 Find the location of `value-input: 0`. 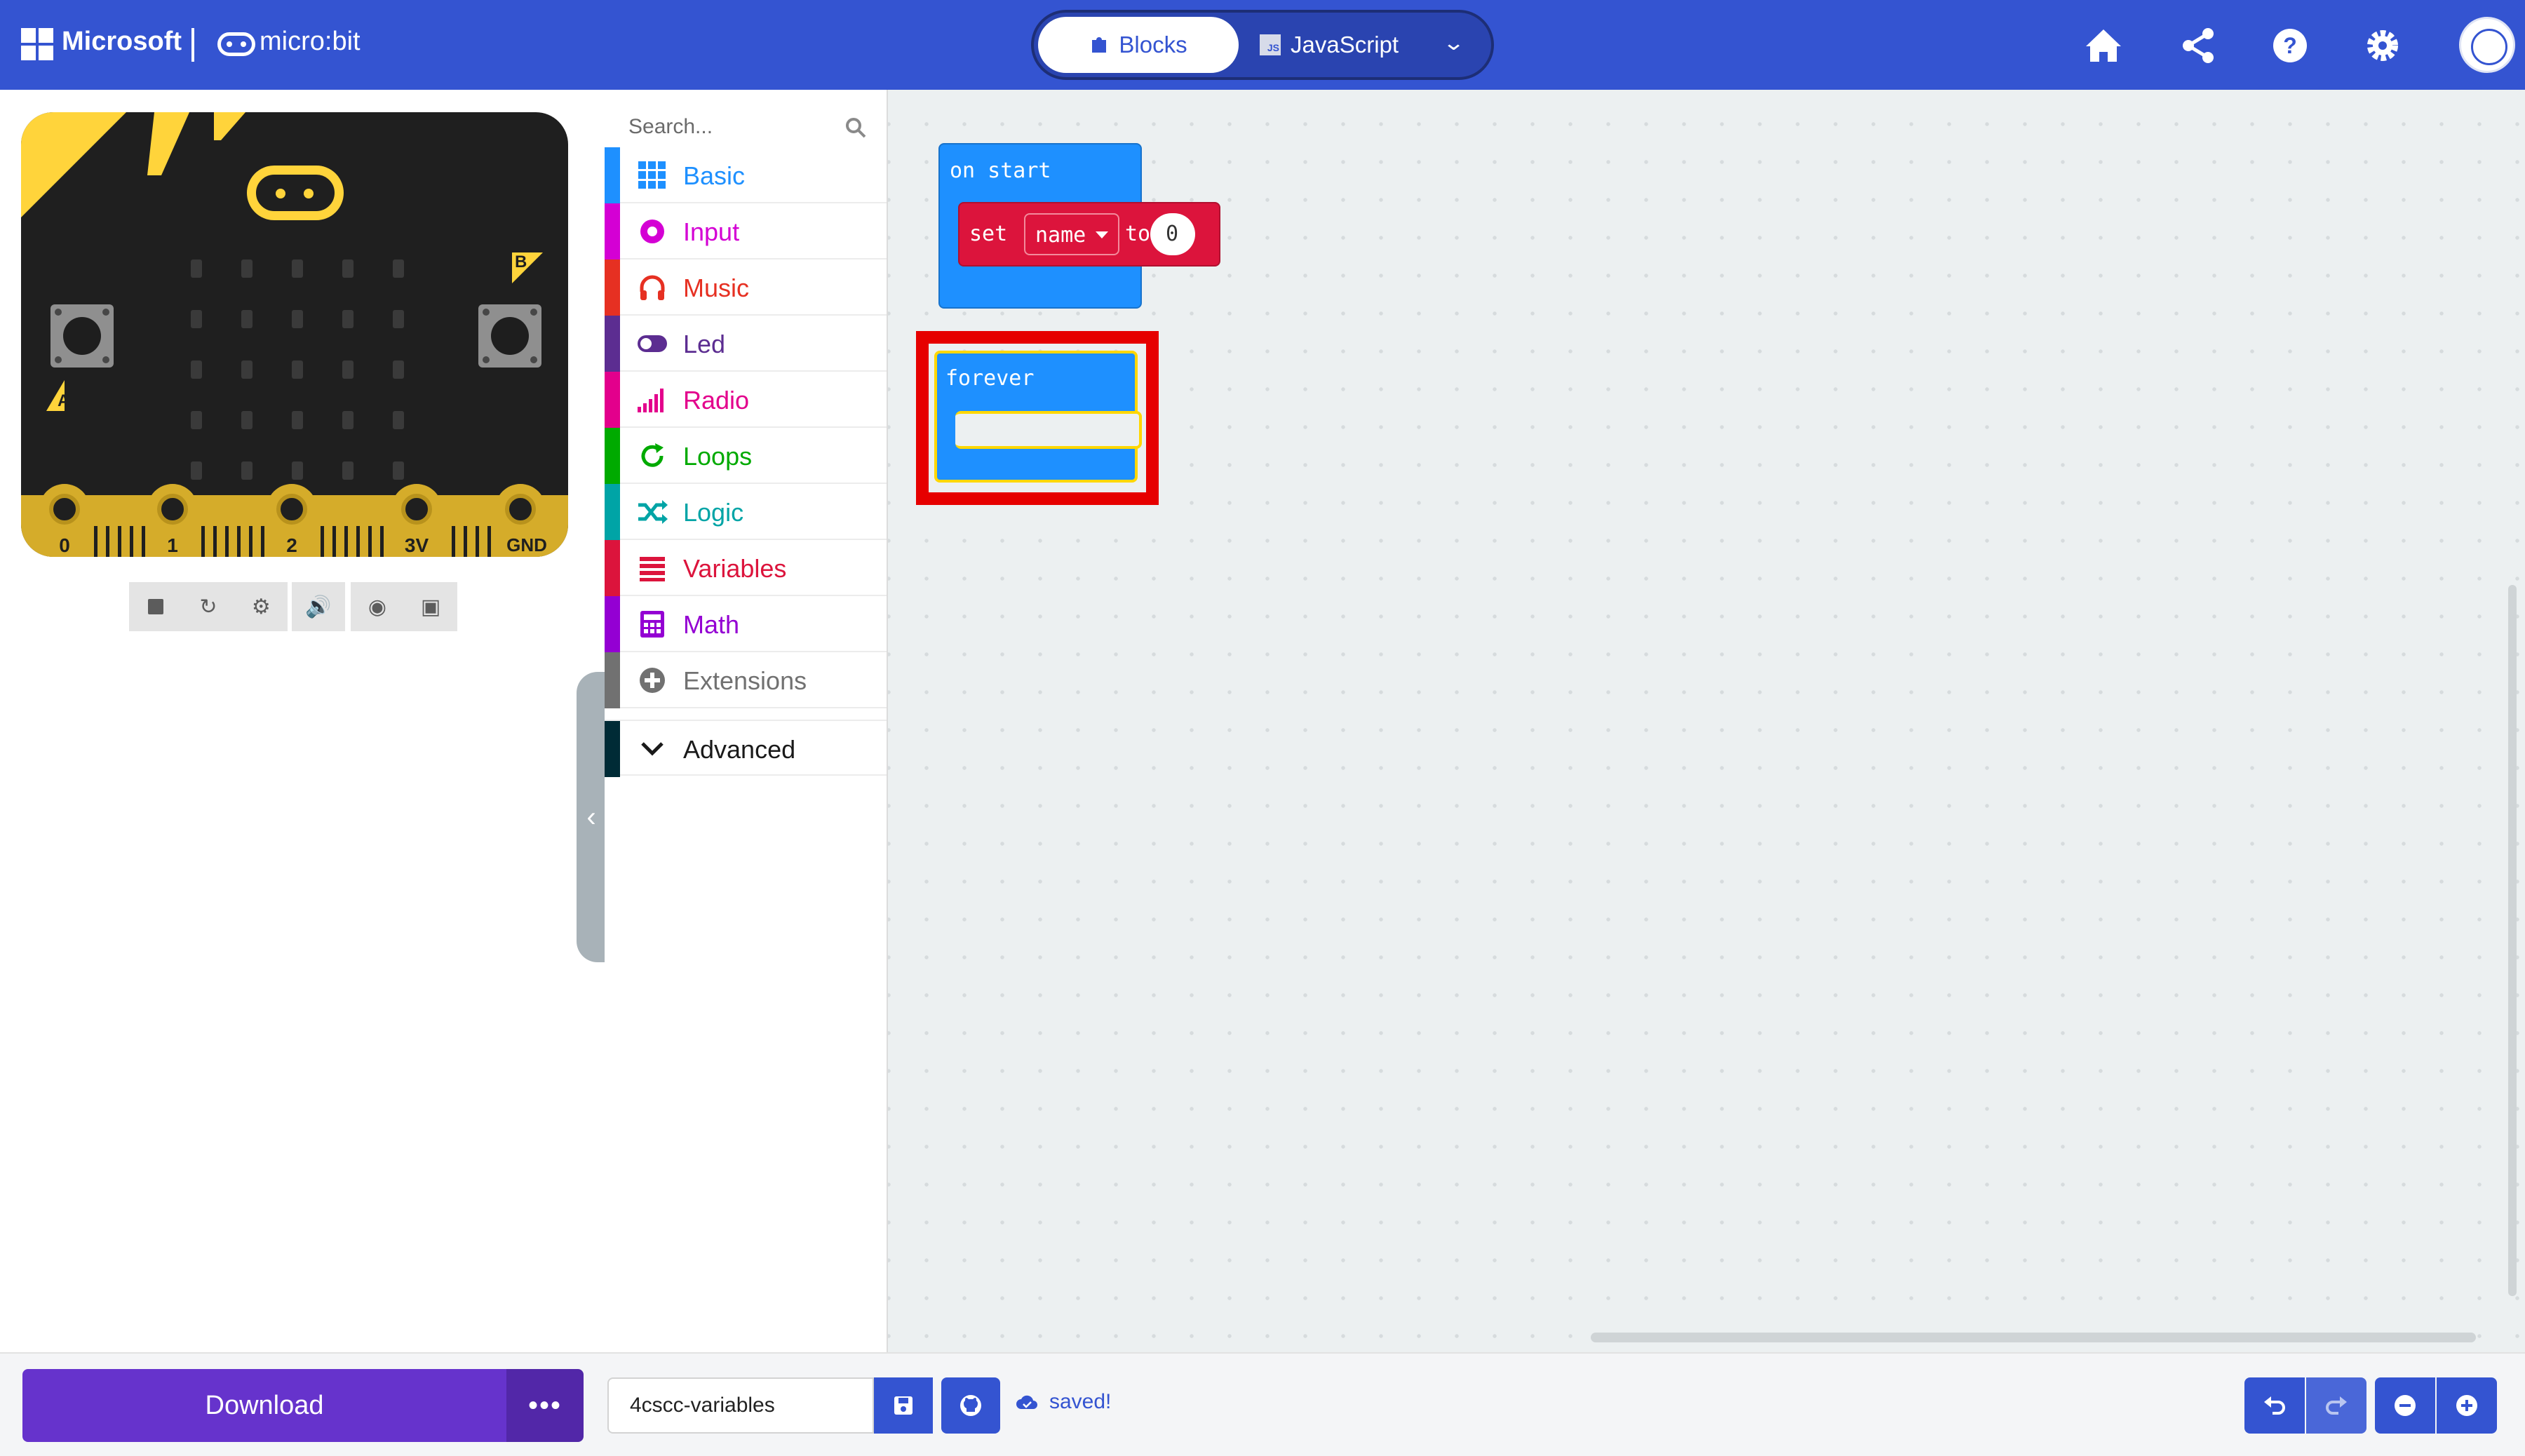

value-input: 0 is located at coordinates (1172, 234).